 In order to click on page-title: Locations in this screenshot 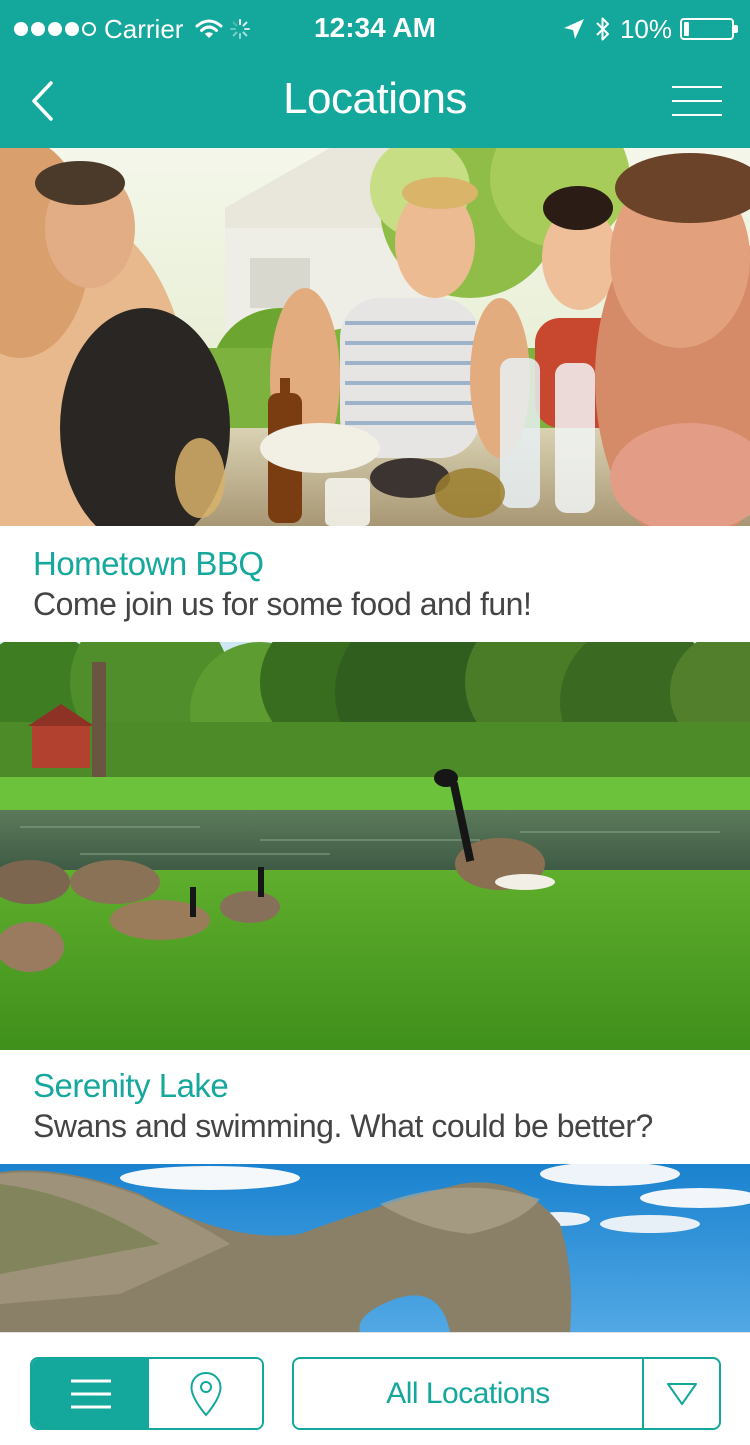, I will do `click(375, 98)`.